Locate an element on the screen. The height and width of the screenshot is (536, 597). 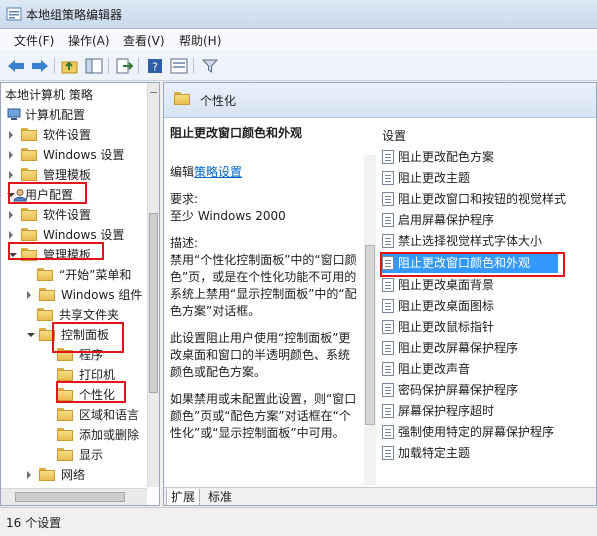
tree-vertical-scrollbar is located at coordinates (153, 285).